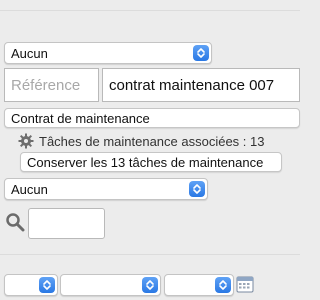 Image resolution: width=320 pixels, height=300 pixels. I want to click on second-select-value: Aucun, so click(29, 189).